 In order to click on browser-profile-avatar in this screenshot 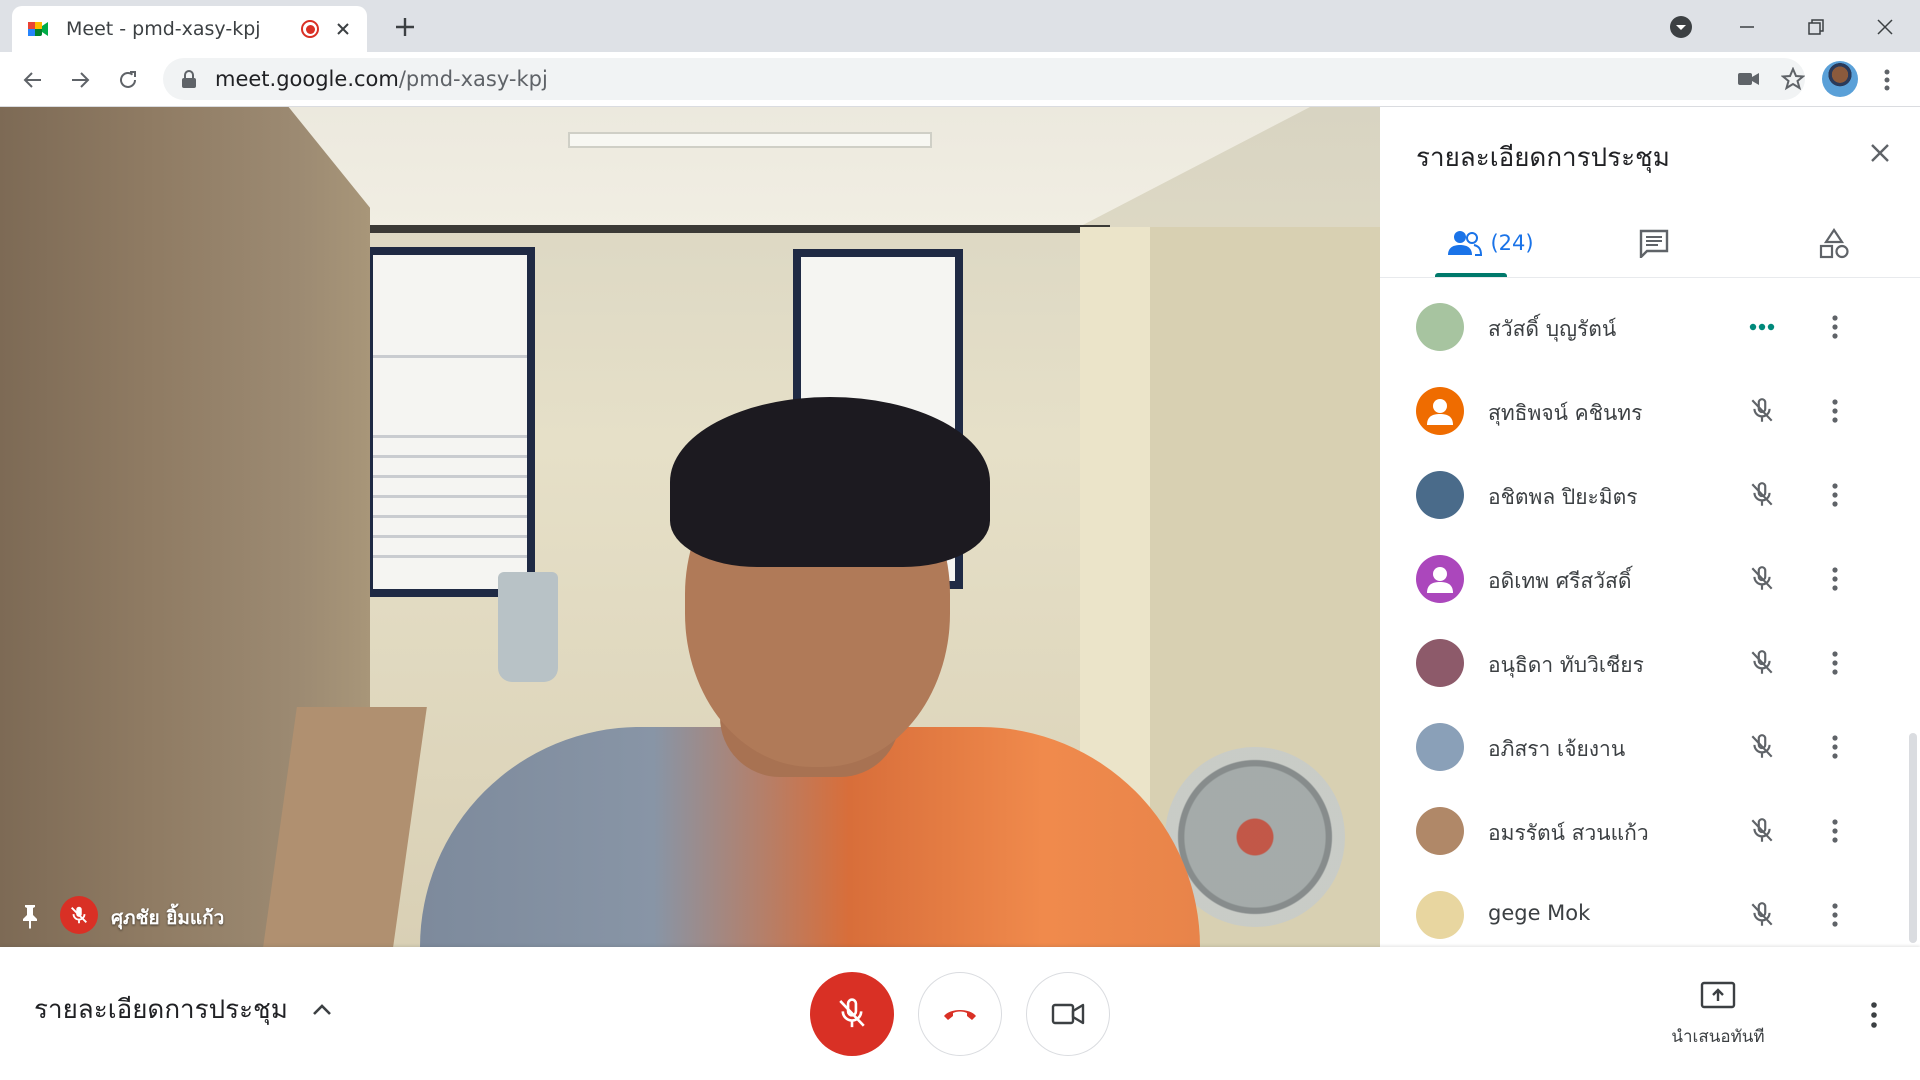, I will do `click(1840, 79)`.